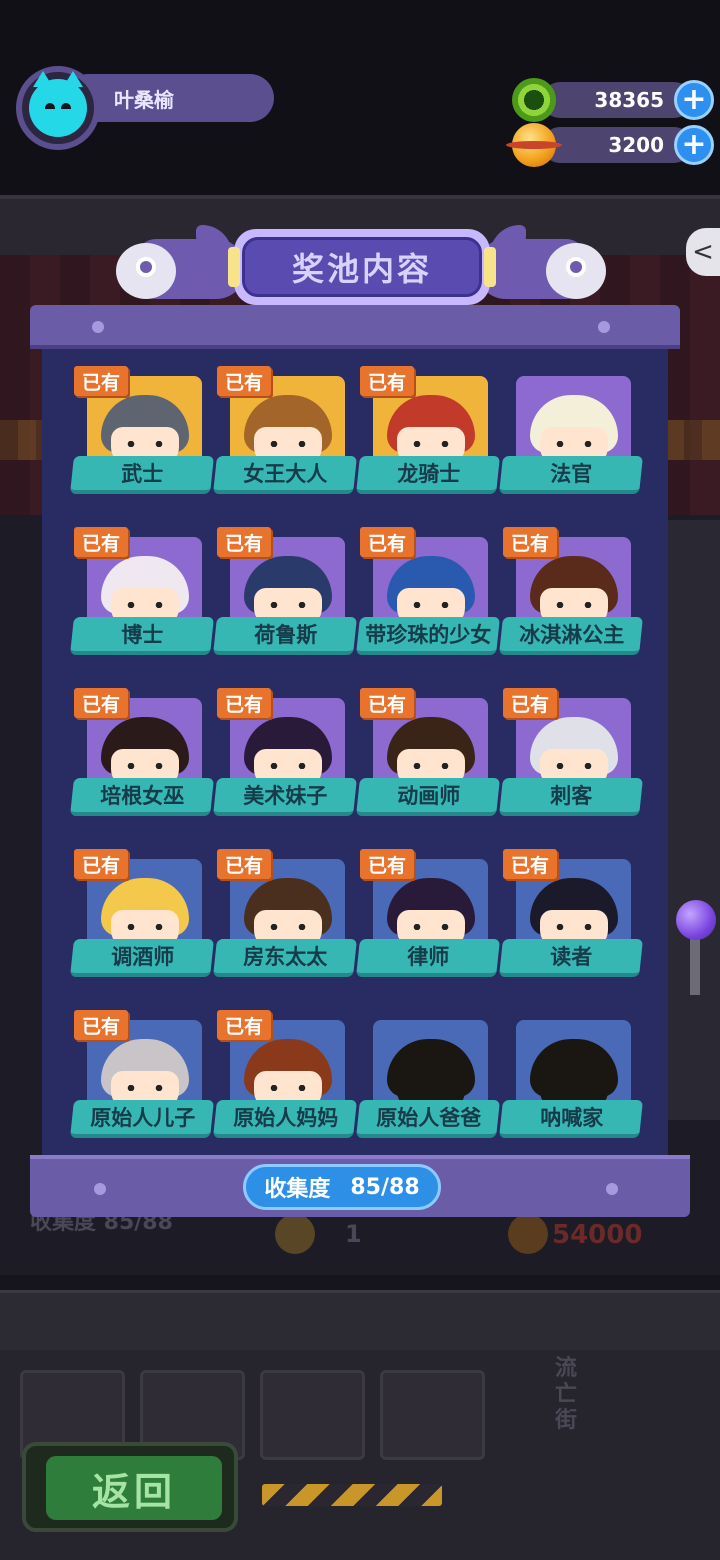  I want to click on character-name-plate: 女王大人, so click(285, 475).